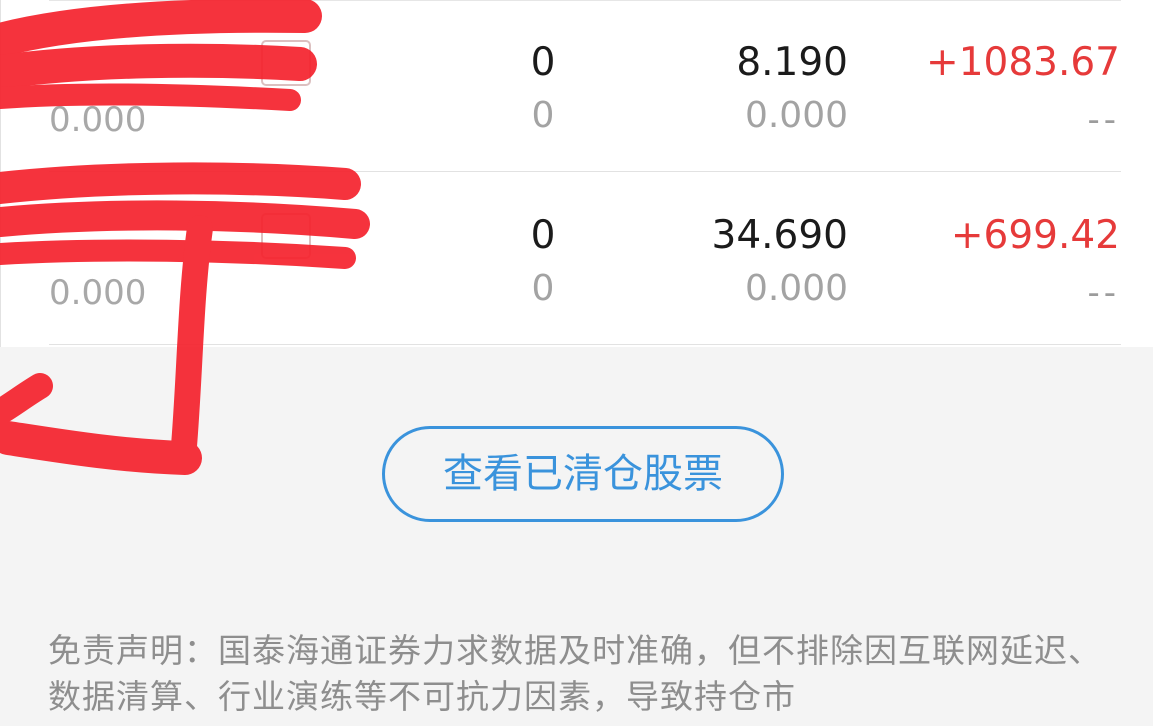  I want to click on profit-loss: +699.42, so click(1035, 235).